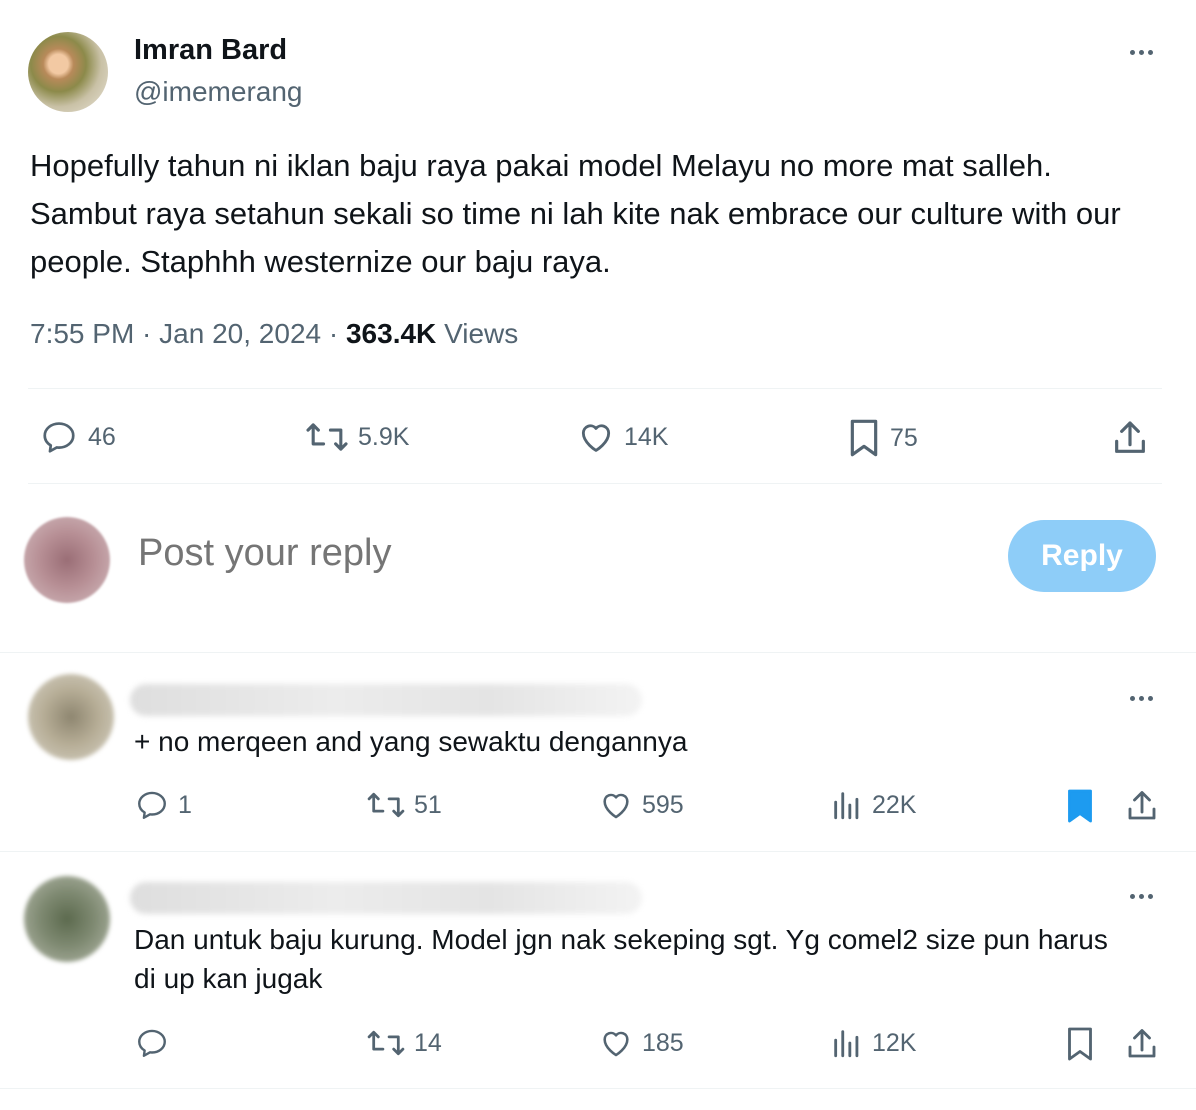  I want to click on reply-action: 46, so click(77, 437).